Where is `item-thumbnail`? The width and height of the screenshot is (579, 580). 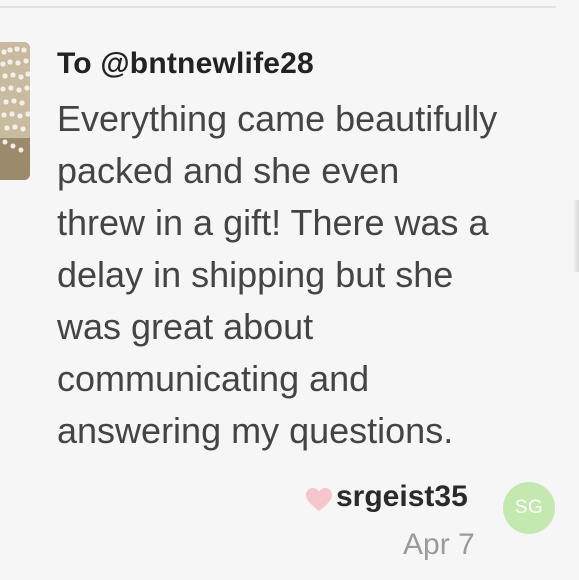 item-thumbnail is located at coordinates (15, 111).